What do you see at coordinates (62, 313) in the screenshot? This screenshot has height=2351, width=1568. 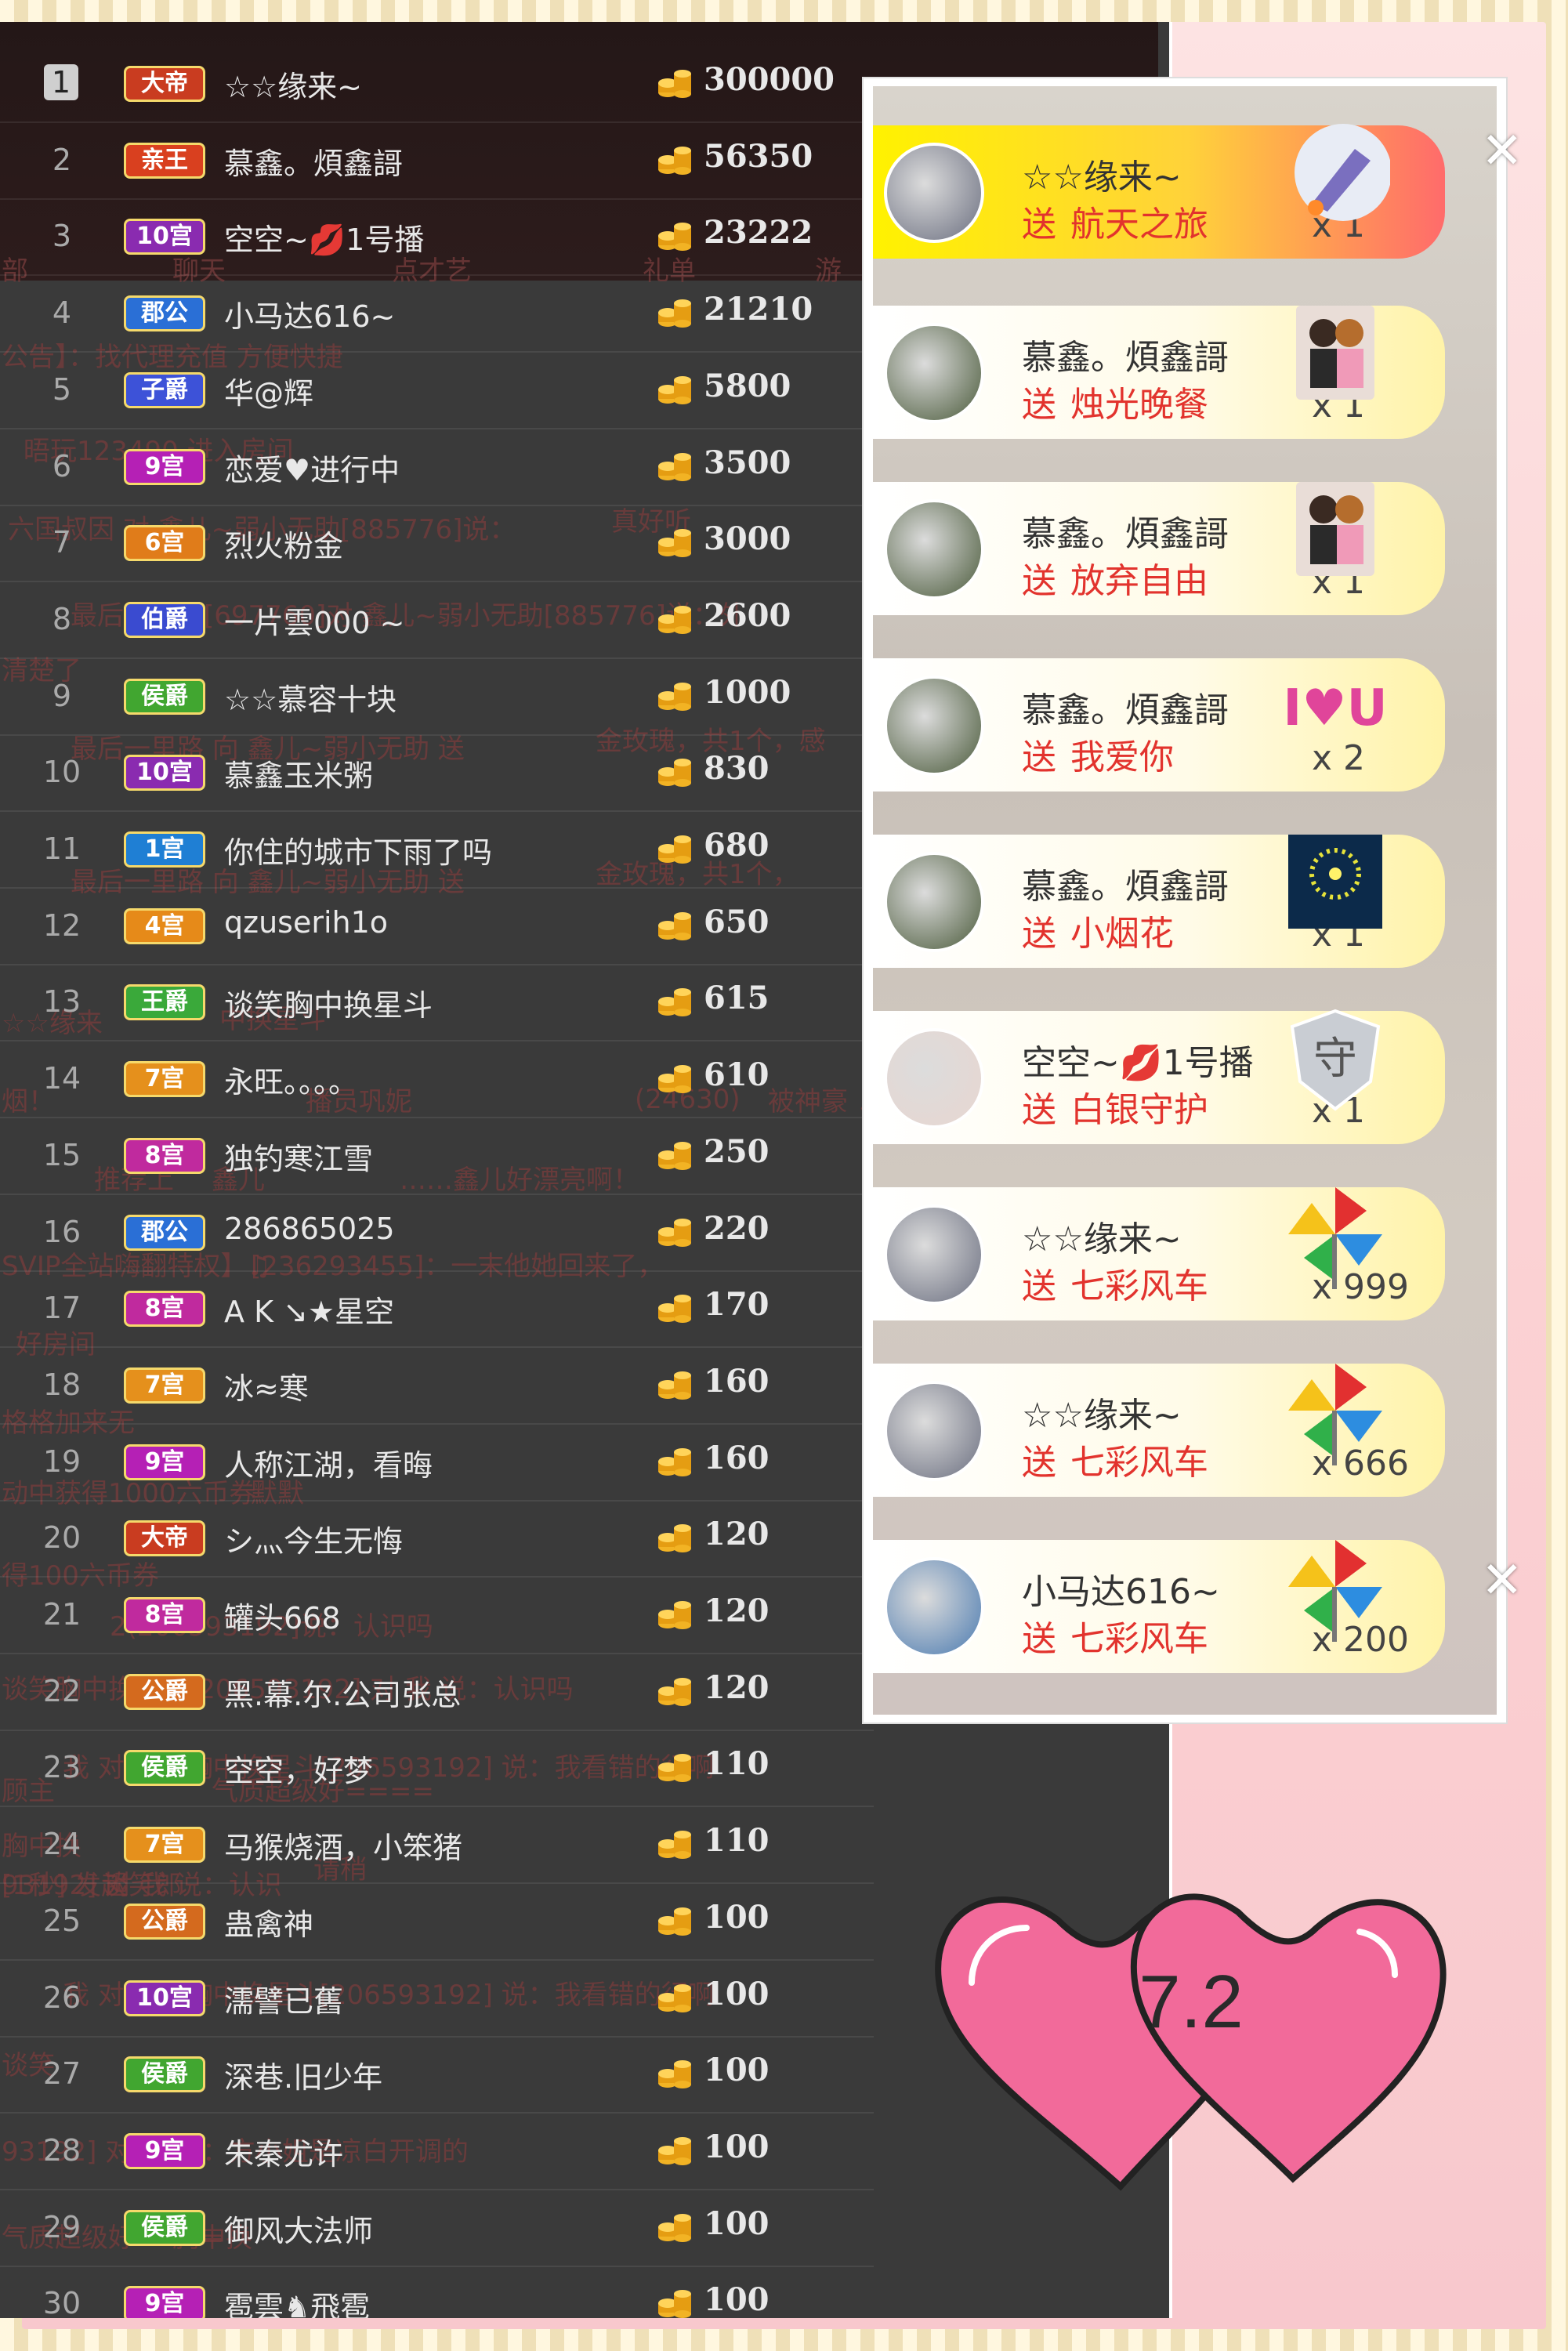 I see `rank-number: 4` at bounding box center [62, 313].